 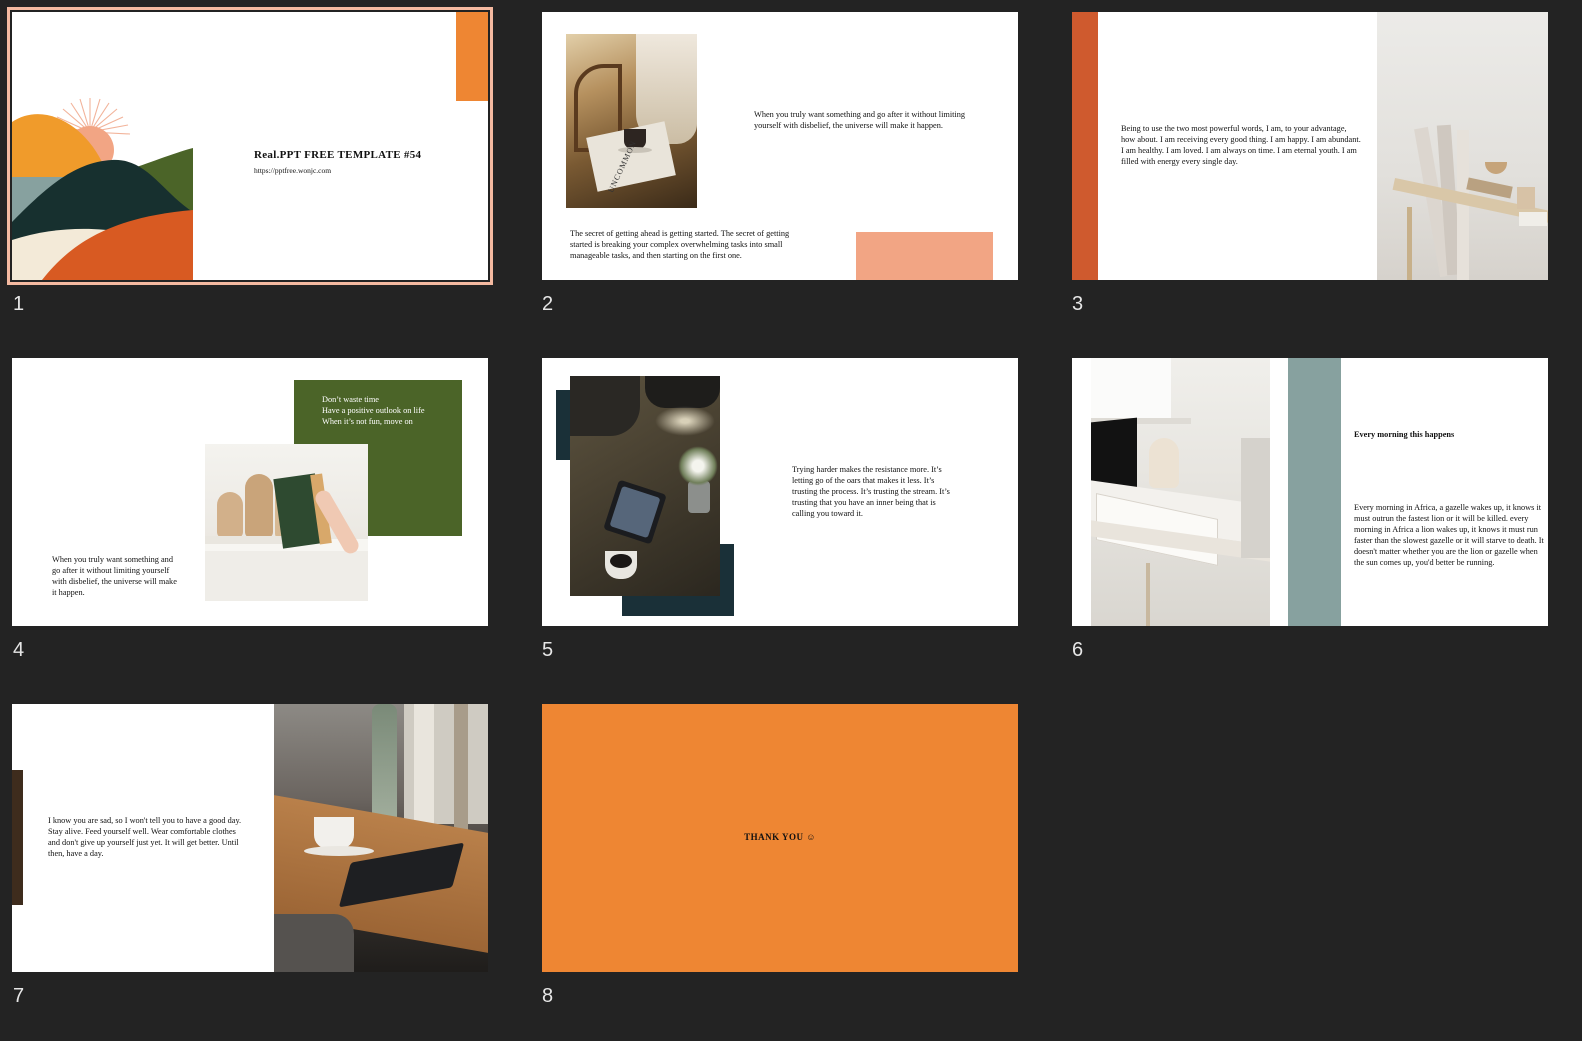 I want to click on slide-number-3: 3, so click(x=1078, y=304).